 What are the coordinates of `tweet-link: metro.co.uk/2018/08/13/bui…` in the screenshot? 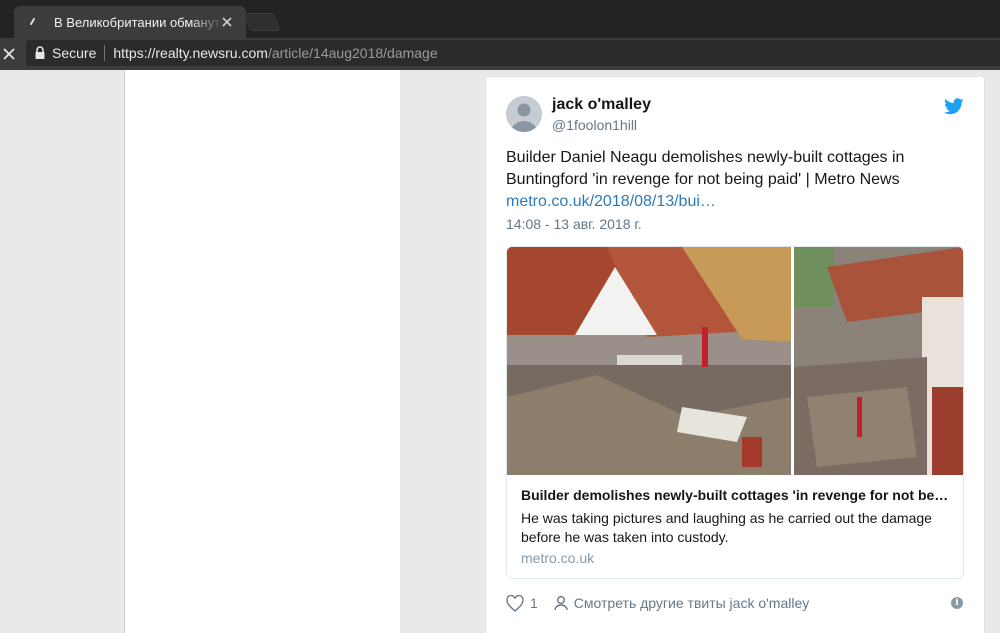 It's located at (611, 201).